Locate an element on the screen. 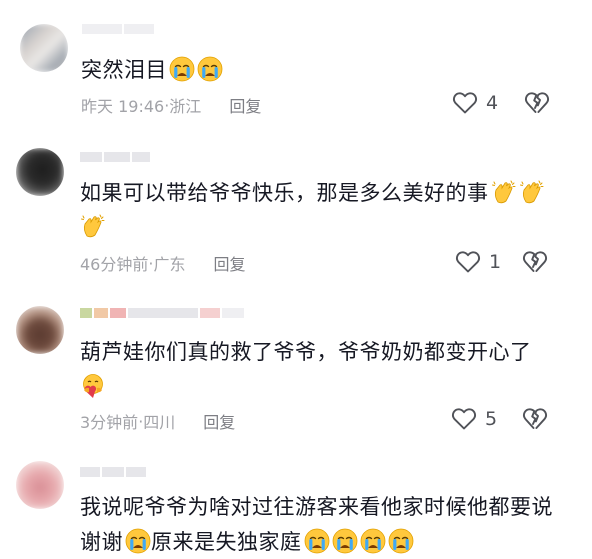 This screenshot has height=559, width=592. like-button: 5 is located at coordinates (474, 419).